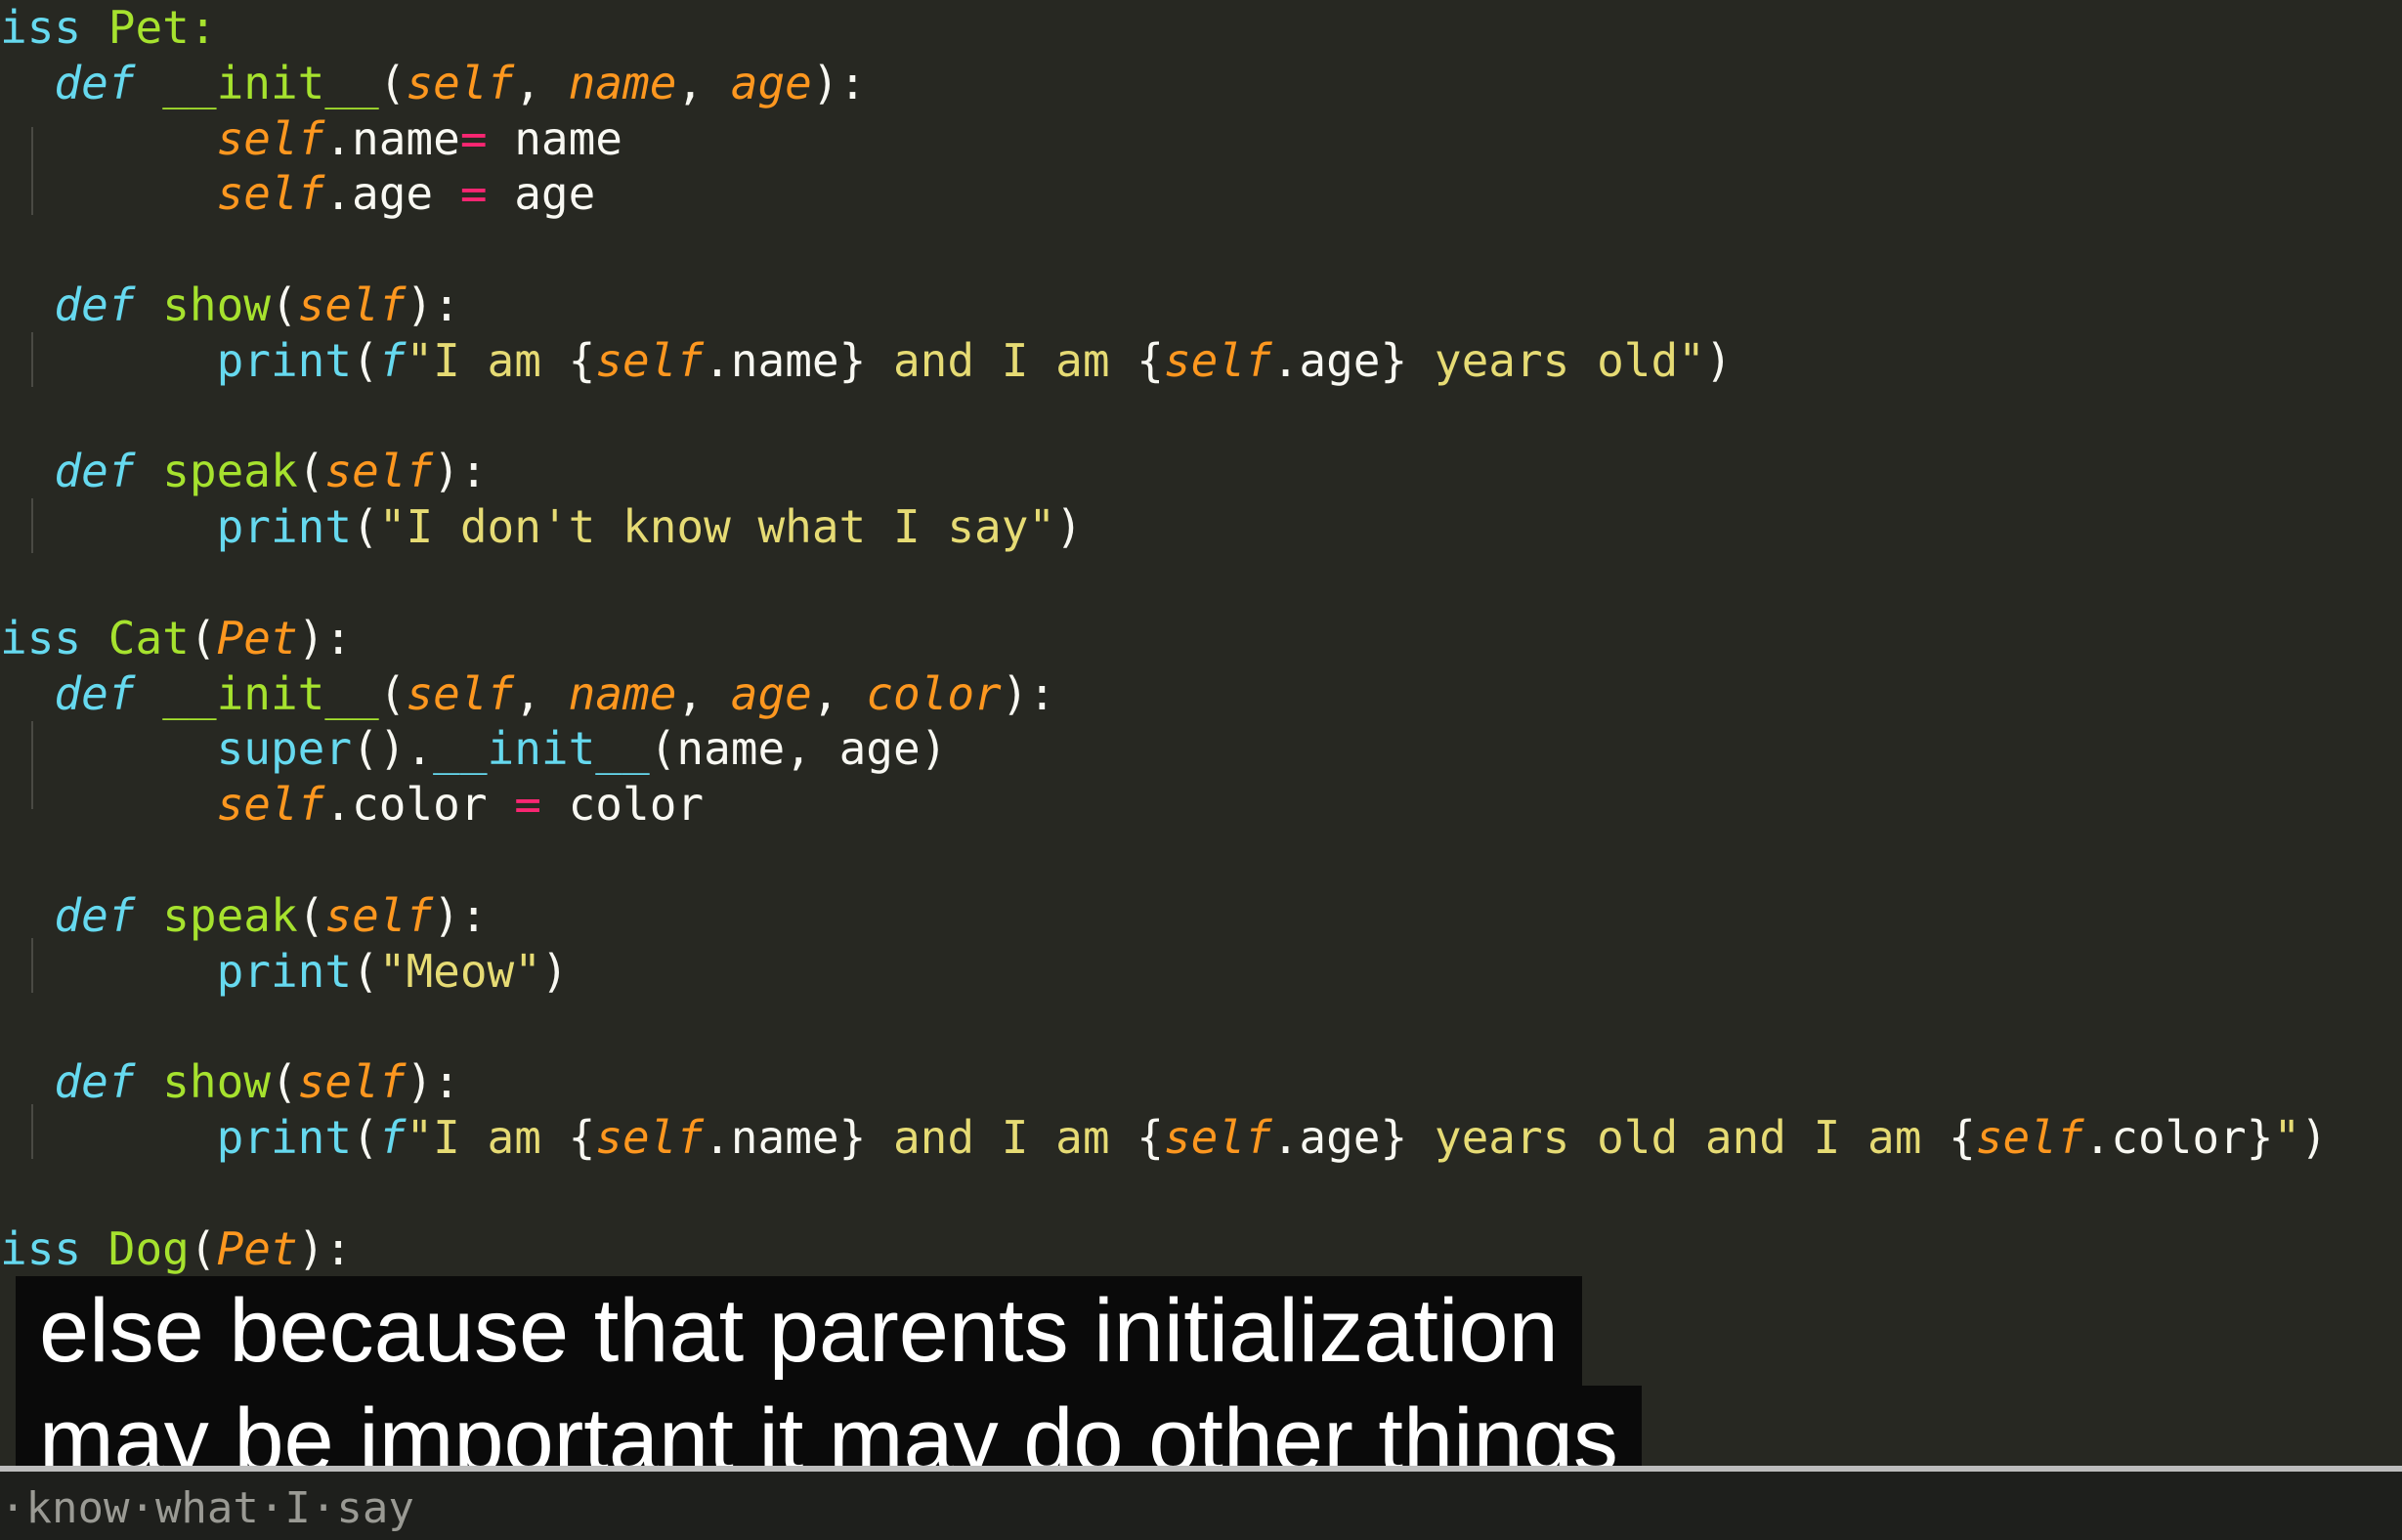 The width and height of the screenshot is (2402, 1540). I want to click on code-line: self.name= name, so click(311, 138).